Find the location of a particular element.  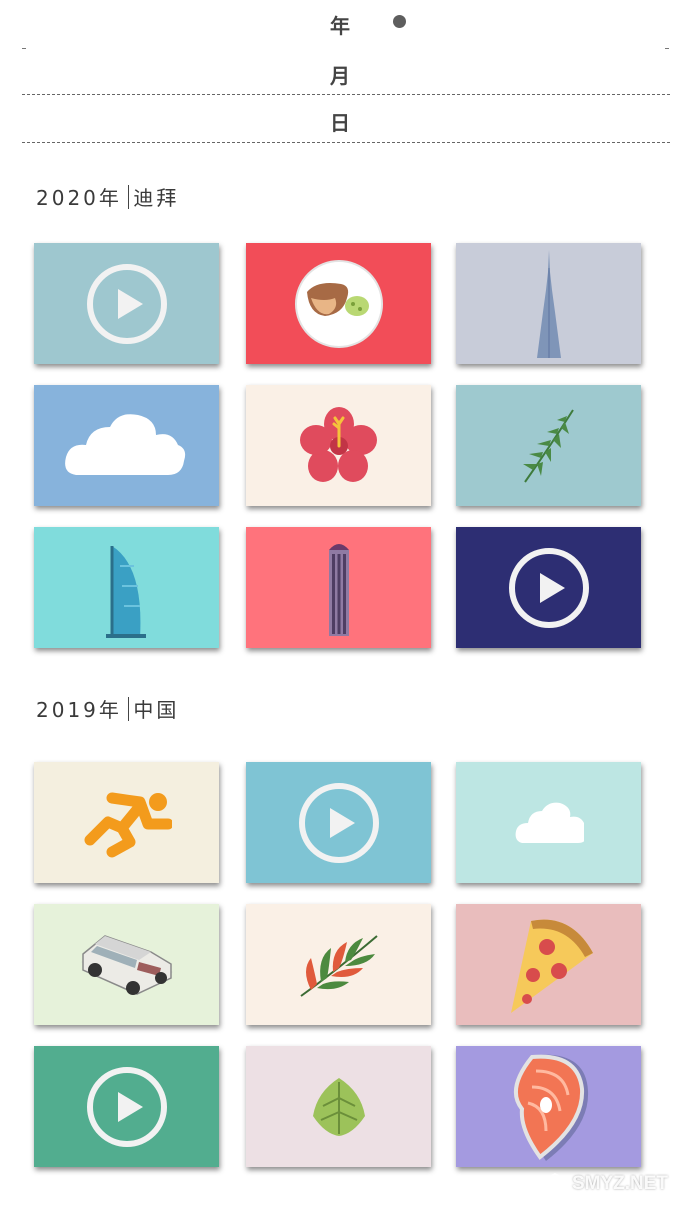

section-year: 2020年 is located at coordinates (79, 198).